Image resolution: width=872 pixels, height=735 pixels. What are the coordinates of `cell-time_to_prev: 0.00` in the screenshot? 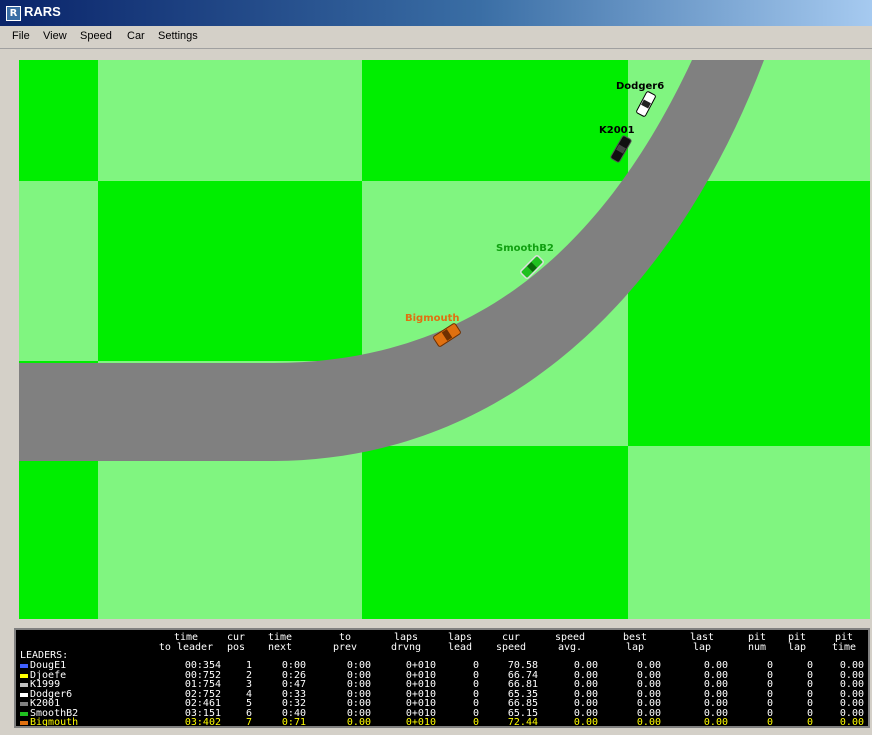 It's located at (358, 722).